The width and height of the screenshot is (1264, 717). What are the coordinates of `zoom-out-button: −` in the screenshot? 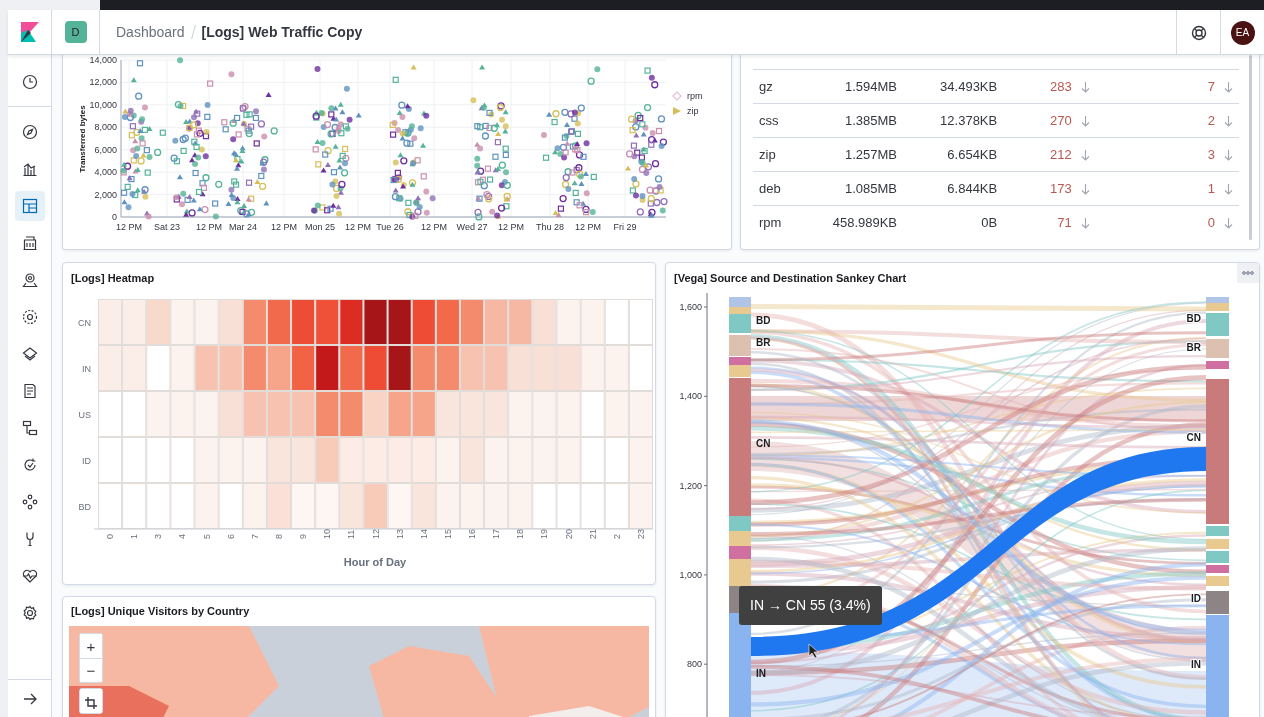 It's located at (91, 670).